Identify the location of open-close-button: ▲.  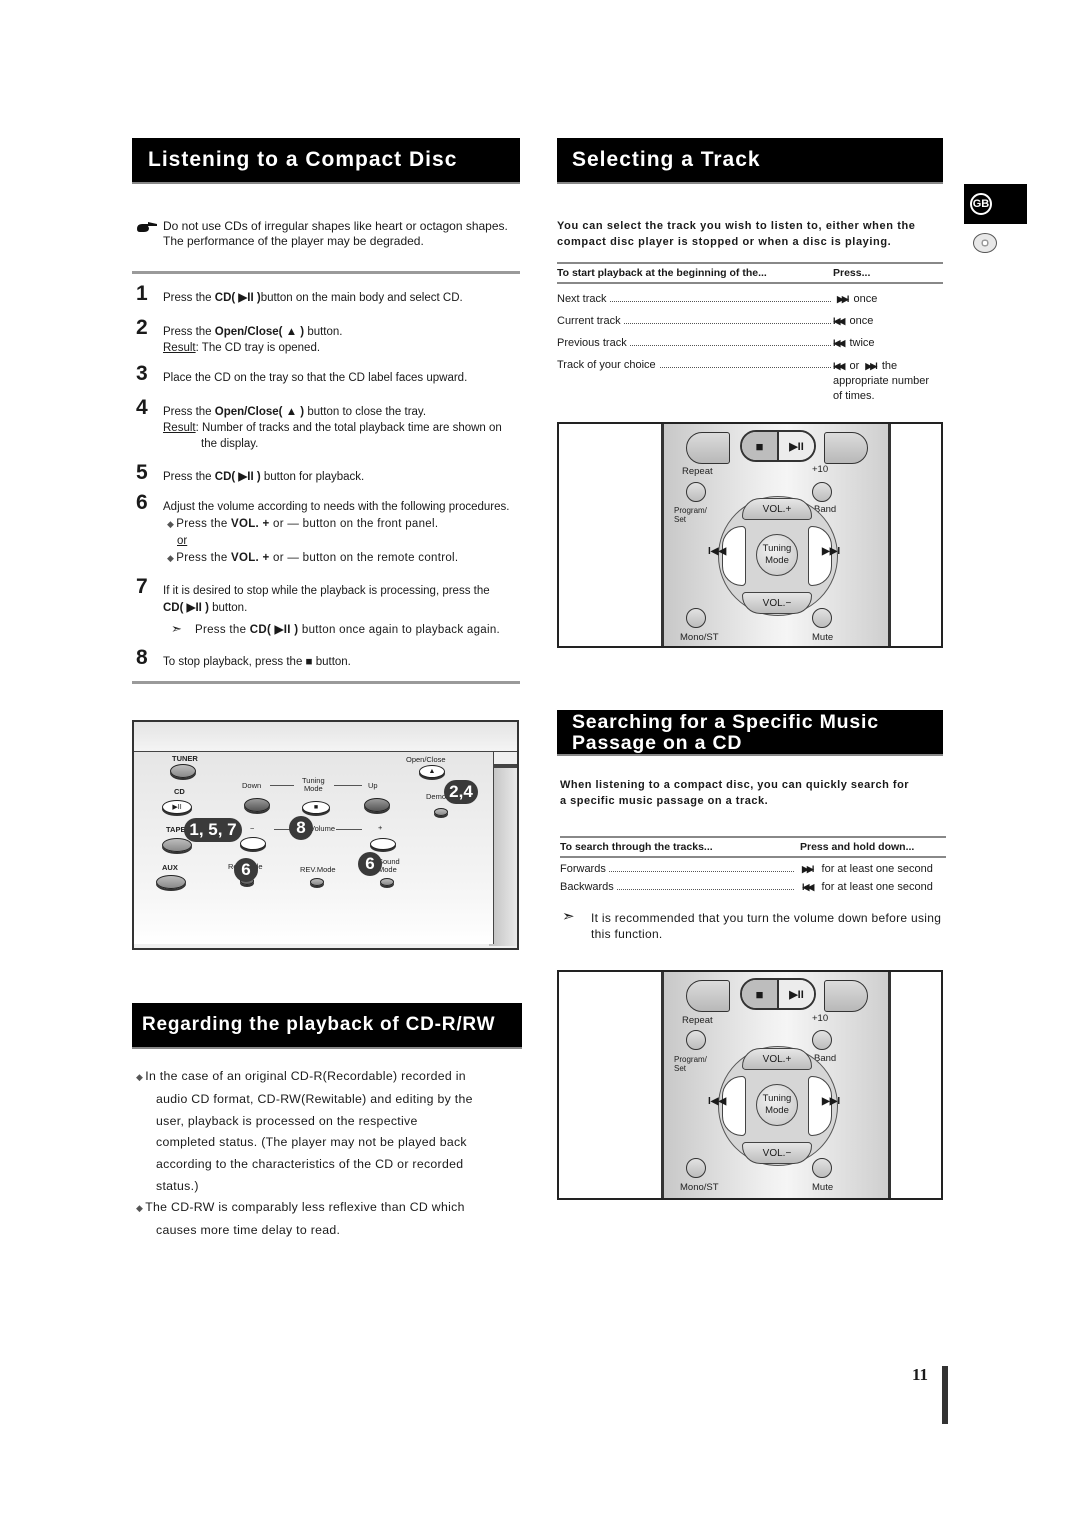
(432, 771).